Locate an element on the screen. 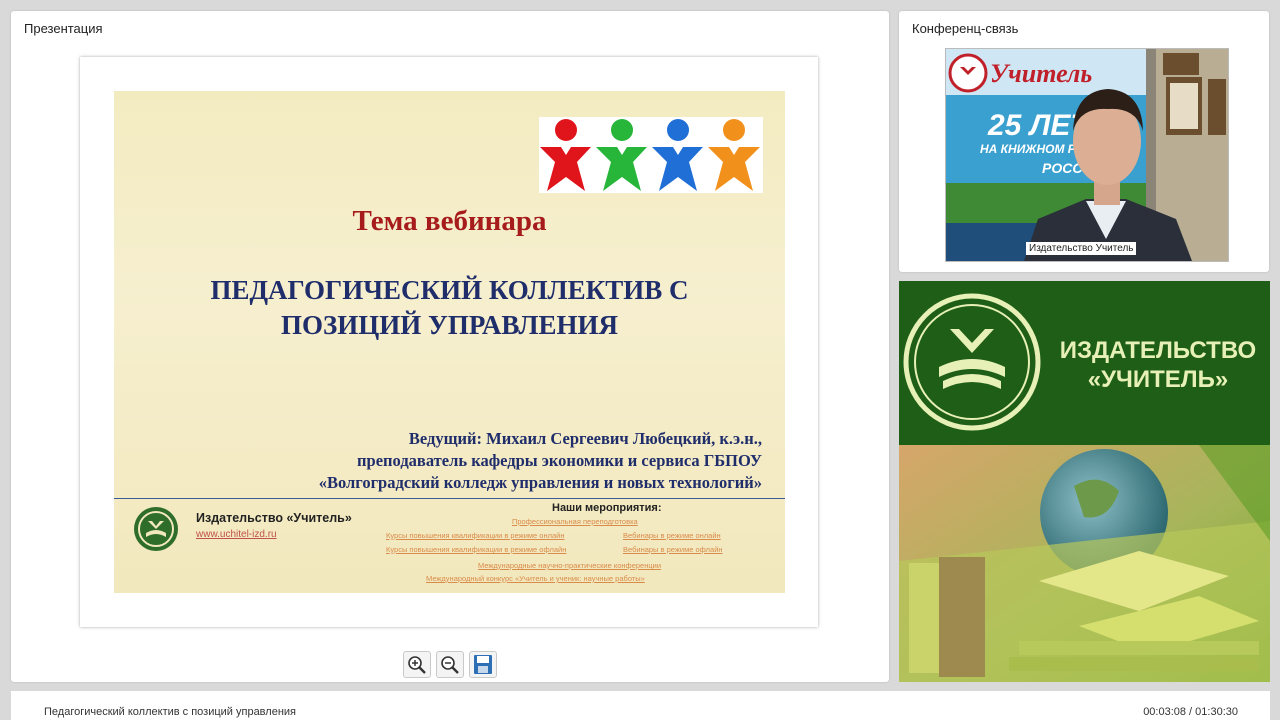 The image size is (1280, 720). zoom-in-icon is located at coordinates (417, 665).